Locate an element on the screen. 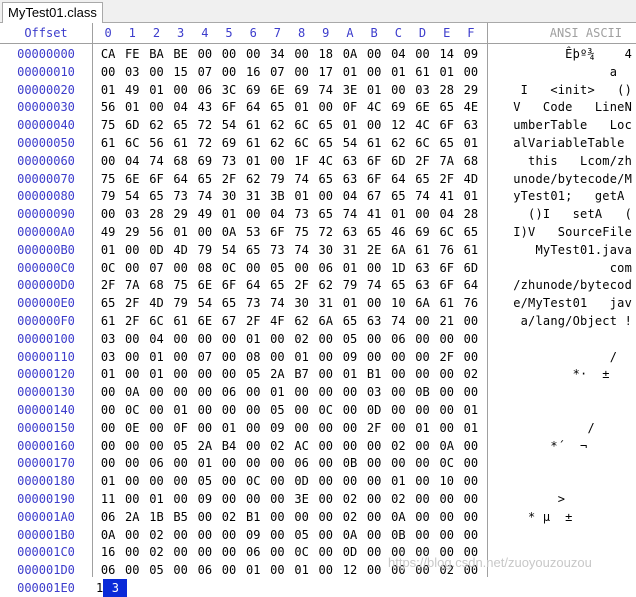 The width and height of the screenshot is (636, 597). hex-byte: 0B is located at coordinates (350, 463).